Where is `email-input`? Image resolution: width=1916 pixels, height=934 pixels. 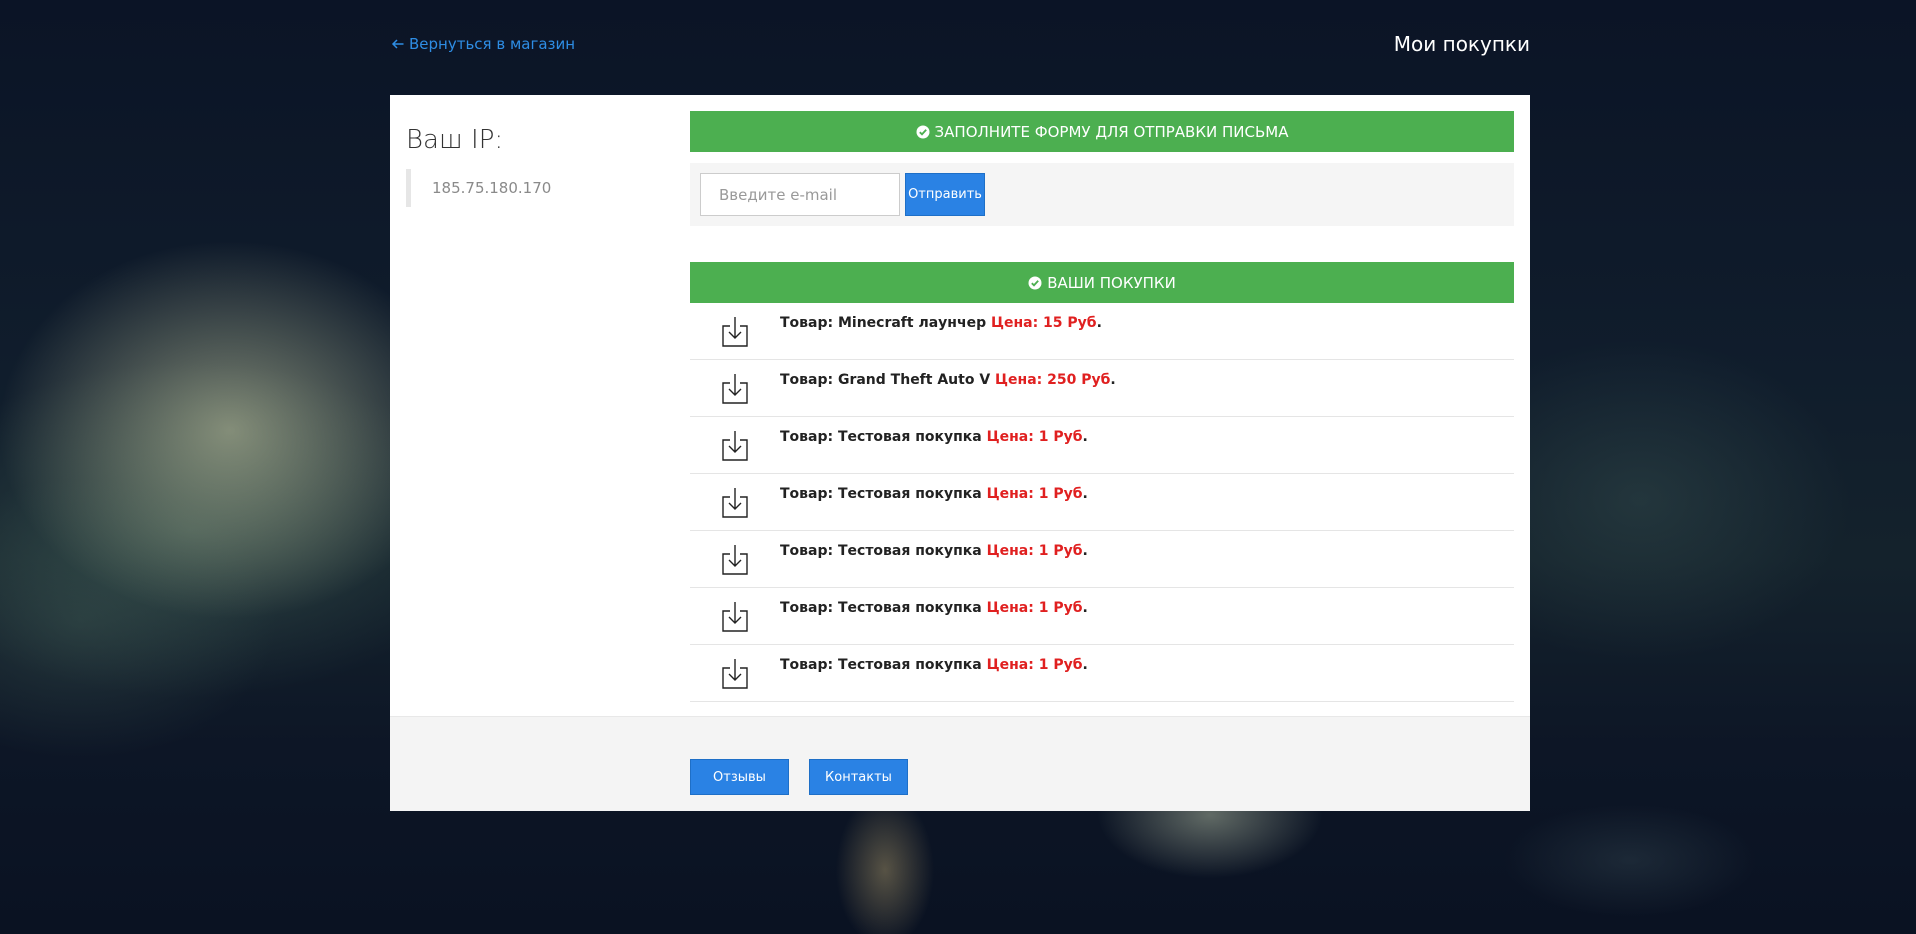
email-input is located at coordinates (800, 194).